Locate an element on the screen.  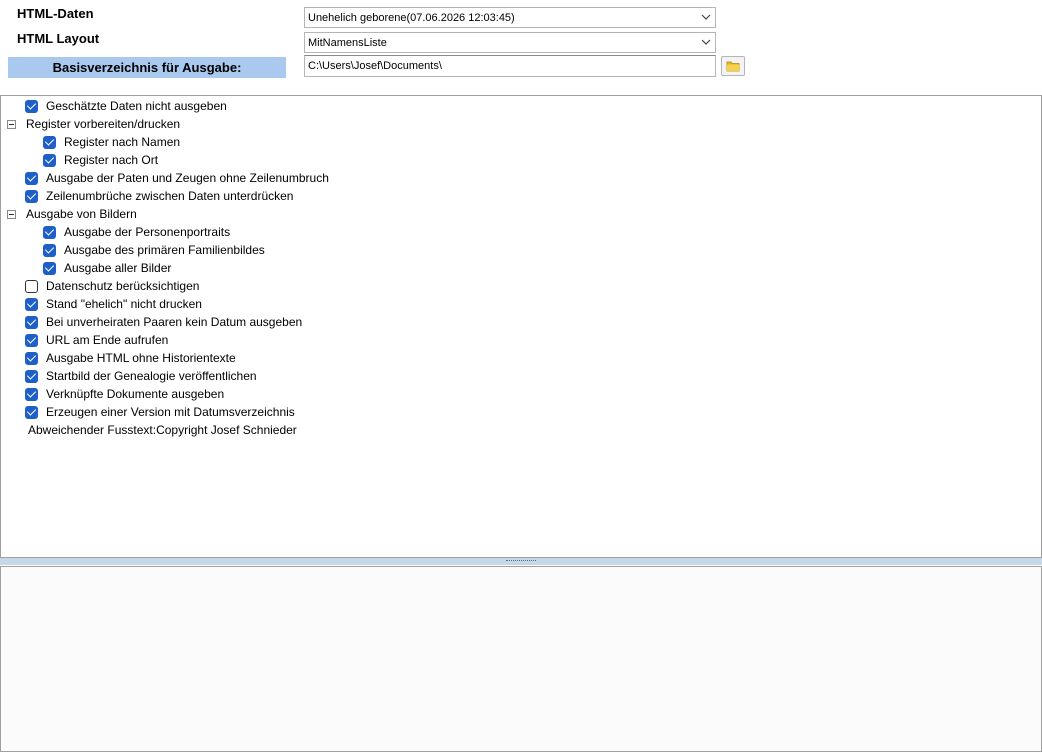
option-alle-bilder: Ausgabe aller Bilder is located at coordinates (107, 268).